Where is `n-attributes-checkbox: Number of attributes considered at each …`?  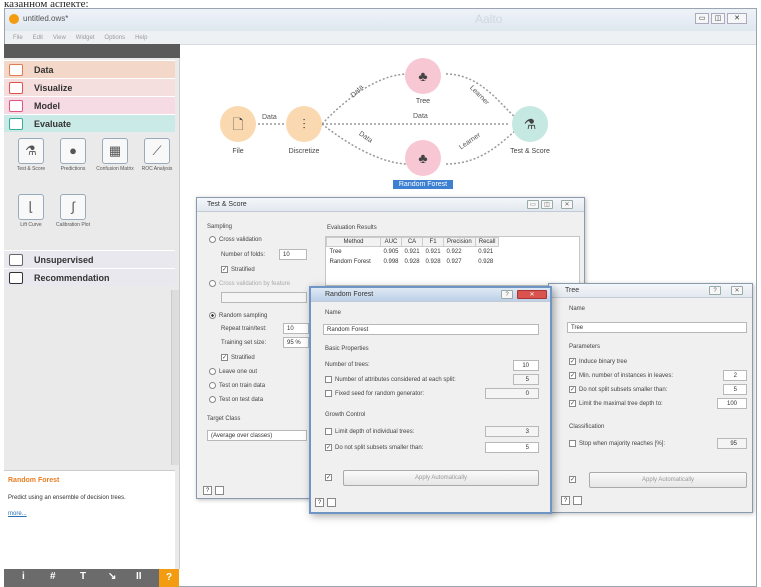 n-attributes-checkbox: Number of attributes considered at each … is located at coordinates (390, 379).